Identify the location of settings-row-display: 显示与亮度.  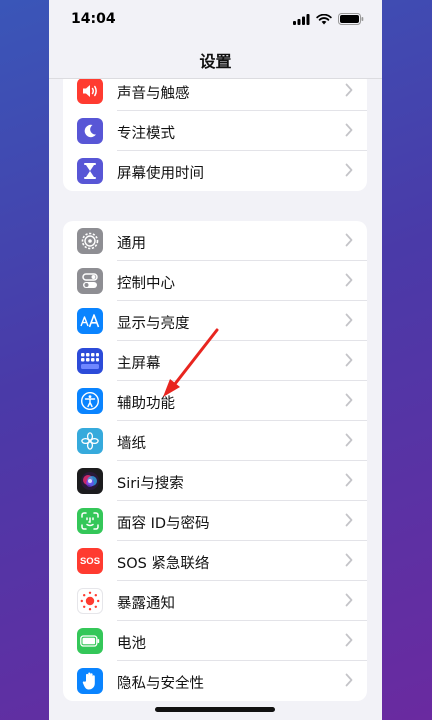
(215, 321).